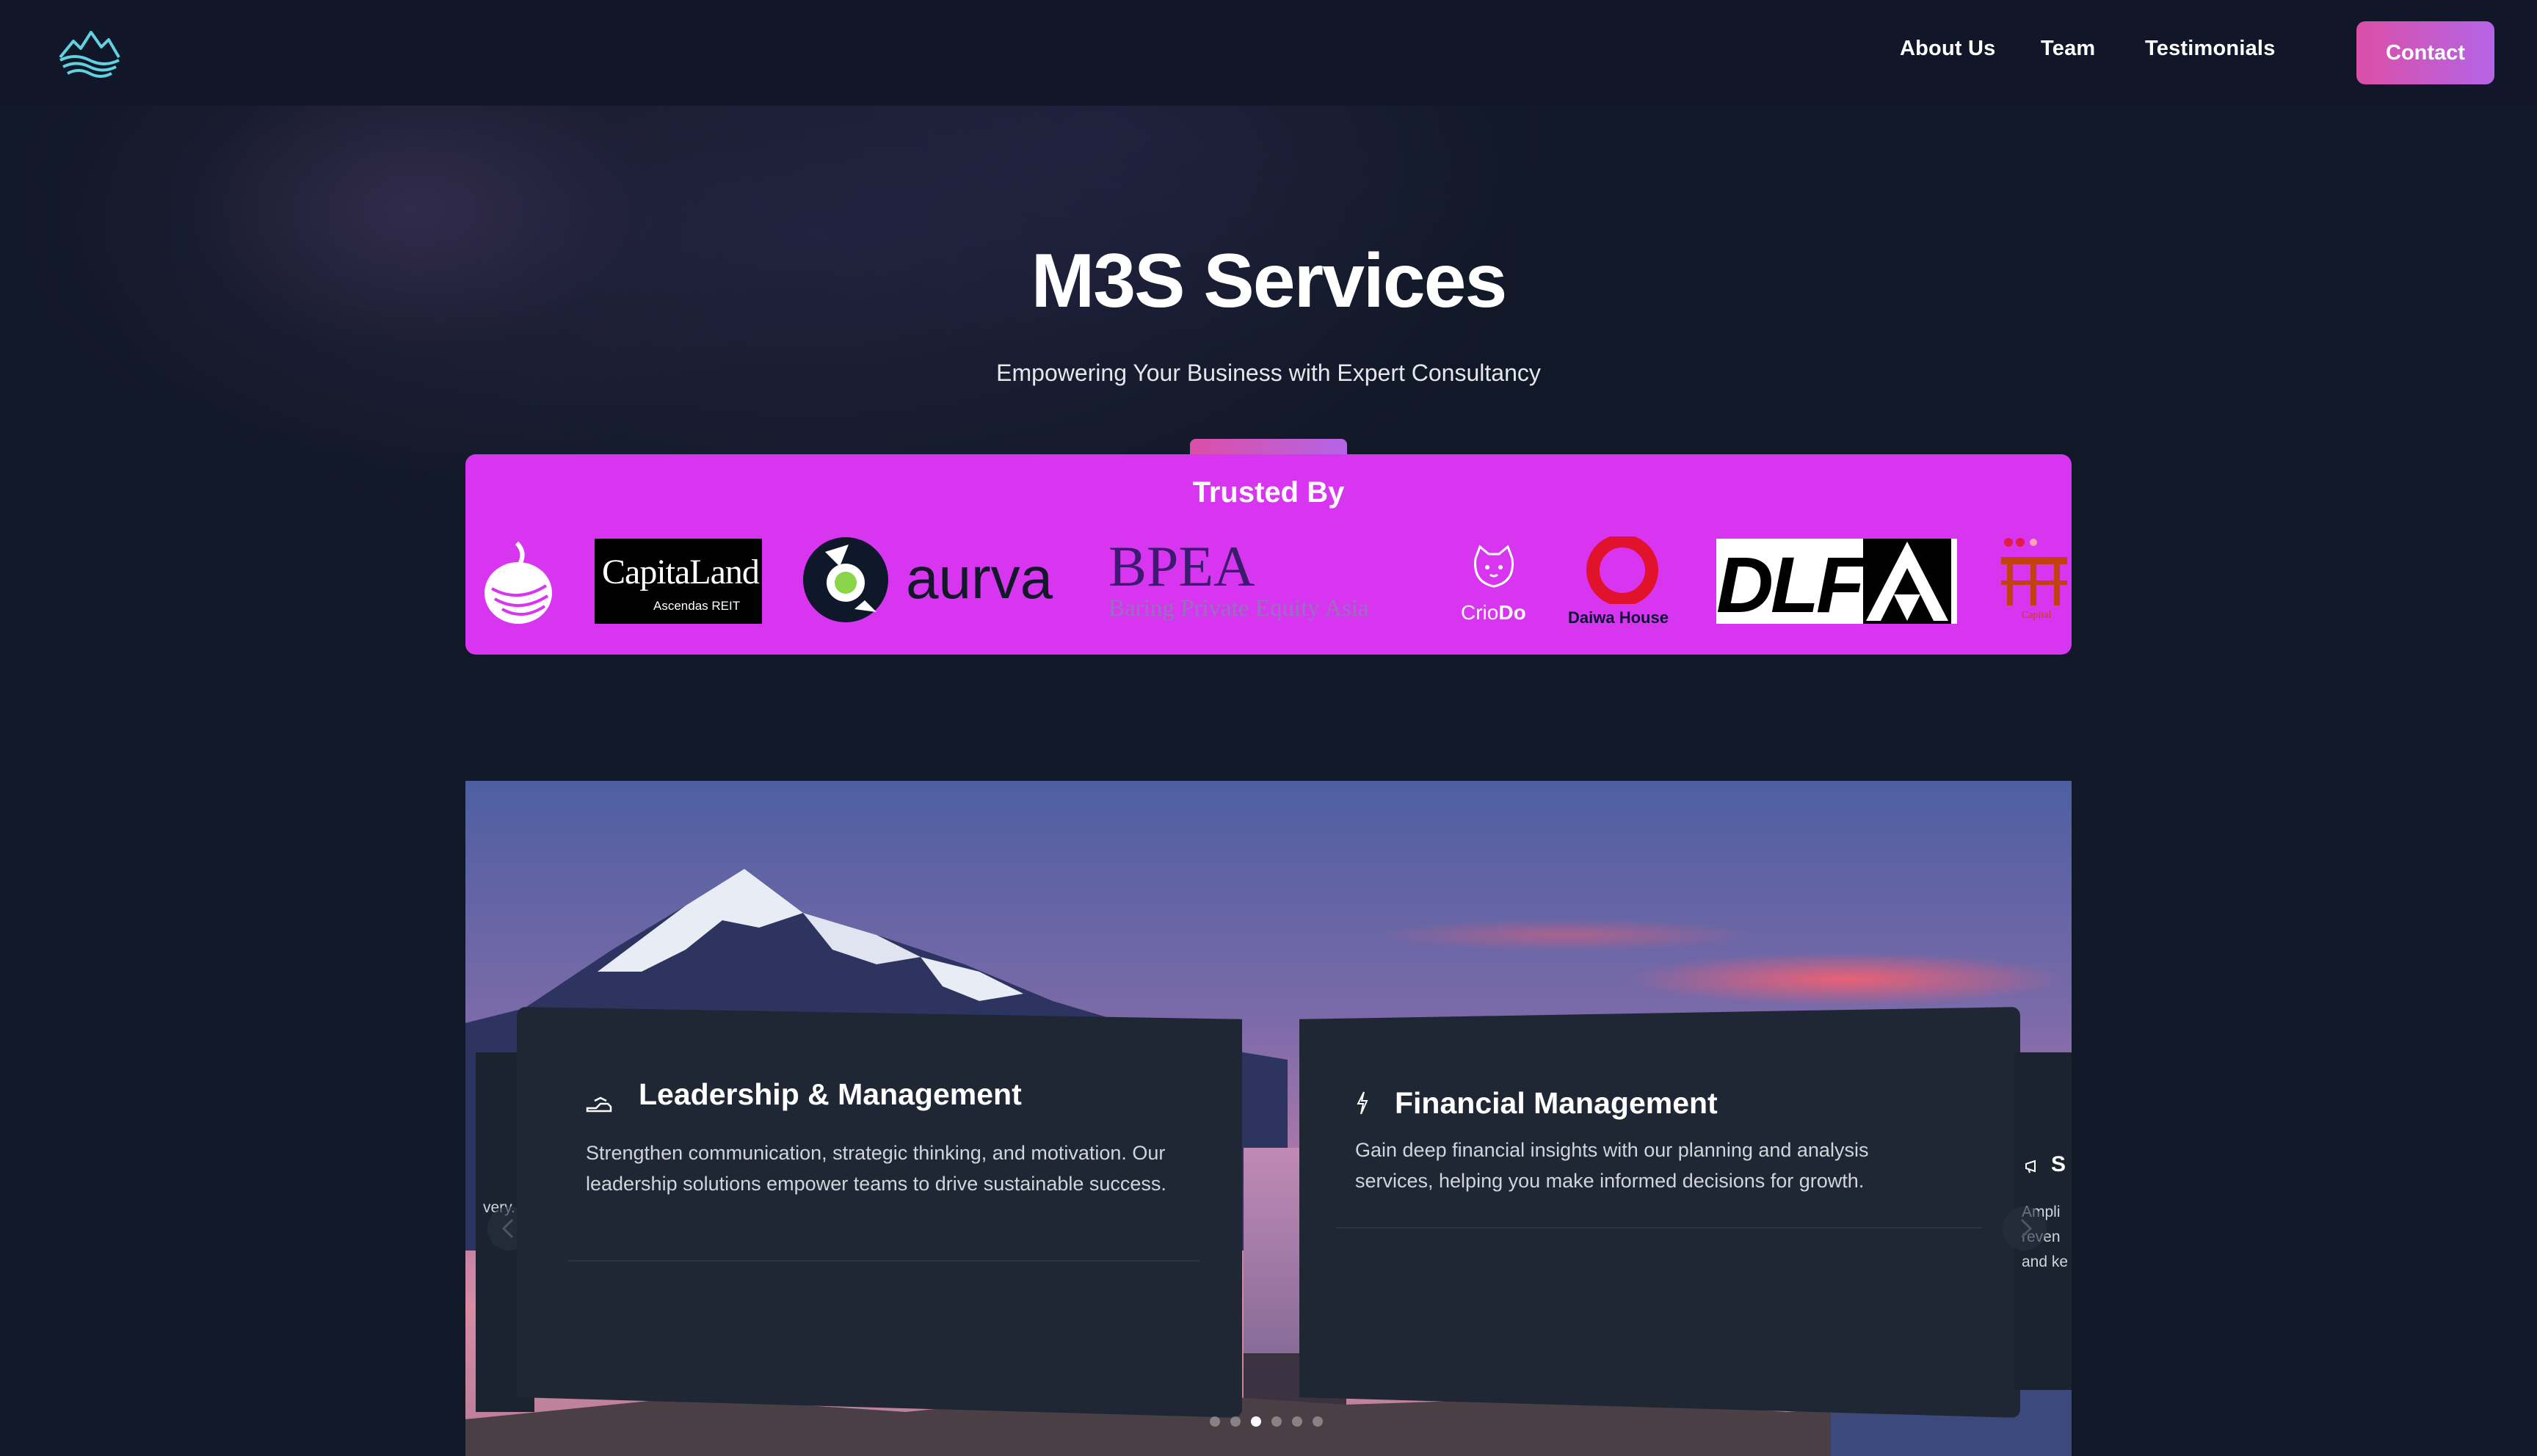 The image size is (2537, 1456). I want to click on bpea-logo-subtext: Baring Private Equity Asia, so click(1238, 608).